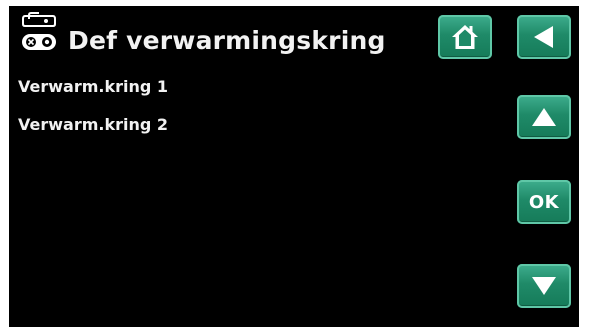  I want to click on arrow-down-icon, so click(544, 286).